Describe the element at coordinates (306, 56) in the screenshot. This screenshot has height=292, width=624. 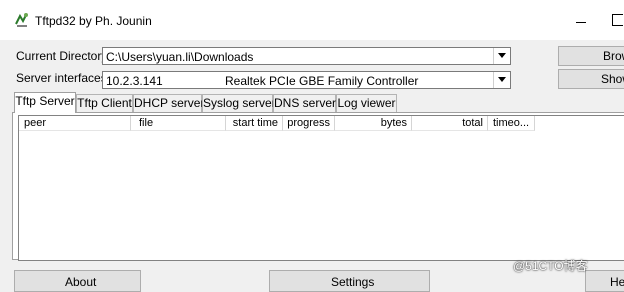
I see `current-directory-combo: C:\Users\yuan.li\Downloads` at that location.